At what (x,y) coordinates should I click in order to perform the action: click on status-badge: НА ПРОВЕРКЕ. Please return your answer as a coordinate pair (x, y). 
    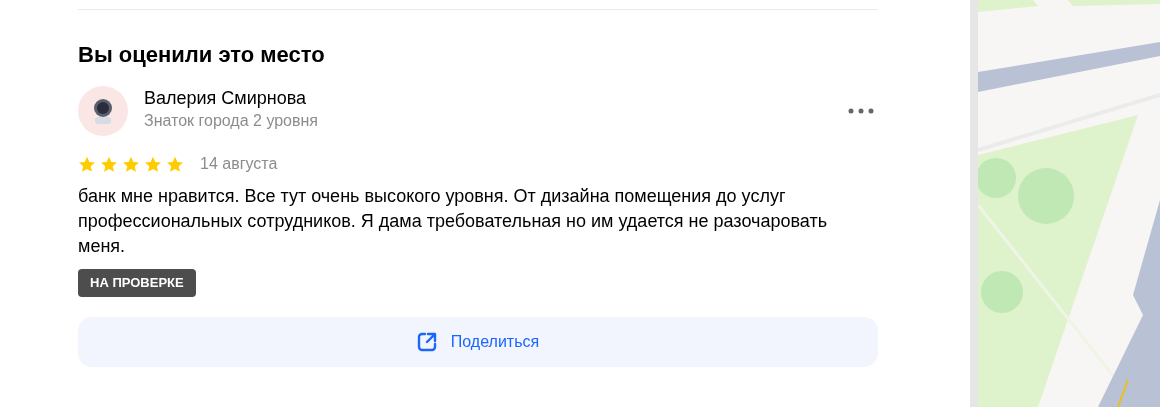
    Looking at the image, I should click on (137, 283).